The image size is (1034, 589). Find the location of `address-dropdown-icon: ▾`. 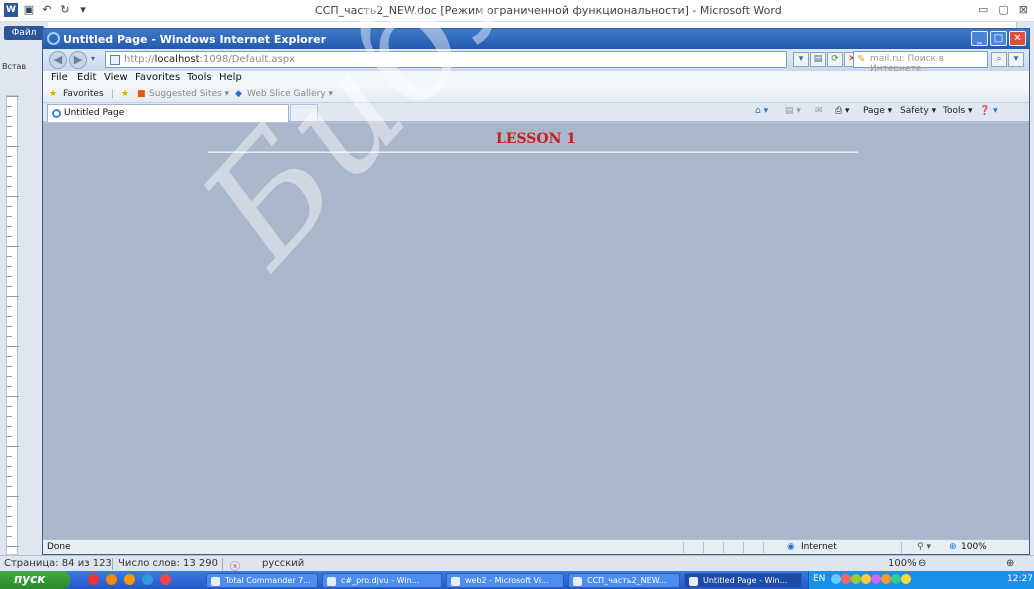

address-dropdown-icon: ▾ is located at coordinates (801, 59).